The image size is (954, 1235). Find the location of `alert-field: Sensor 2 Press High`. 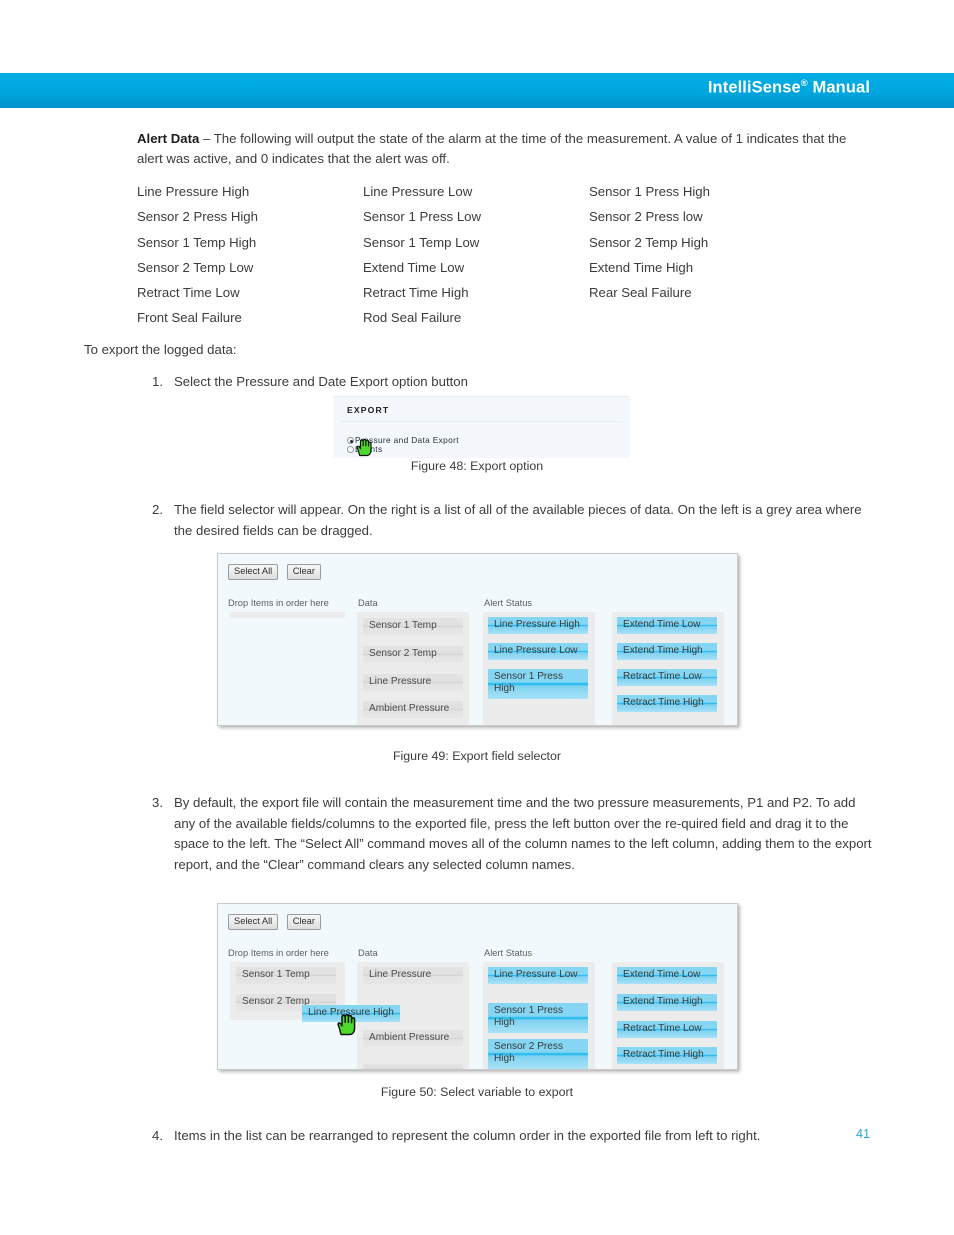

alert-field: Sensor 2 Press High is located at coordinates (197, 217).